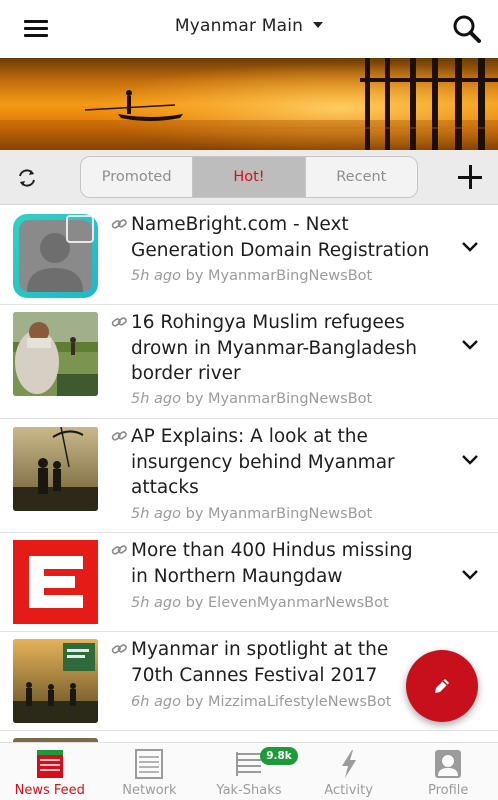 This screenshot has height=800, width=498. What do you see at coordinates (249, 104) in the screenshot?
I see `channel-banner-image` at bounding box center [249, 104].